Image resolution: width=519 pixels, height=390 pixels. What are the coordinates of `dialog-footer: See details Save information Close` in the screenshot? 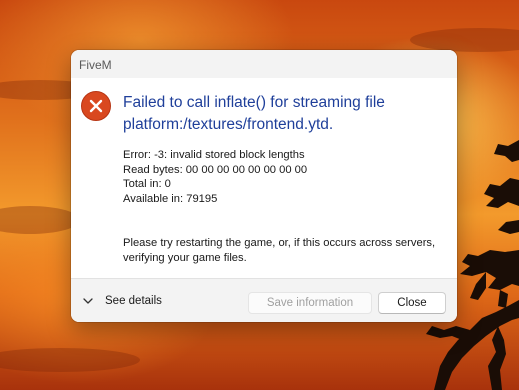 It's located at (264, 300).